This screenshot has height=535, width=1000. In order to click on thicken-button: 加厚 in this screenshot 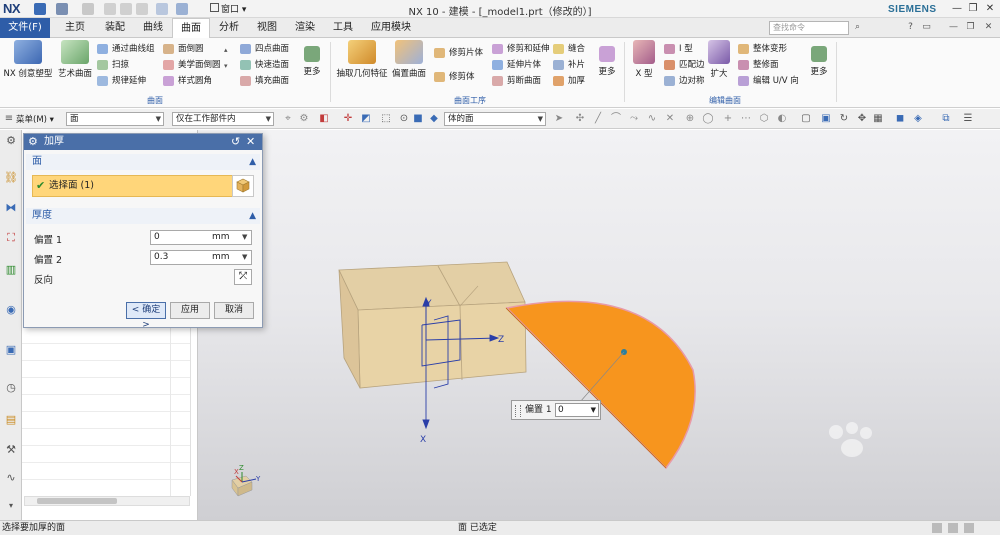, I will do `click(569, 81)`.